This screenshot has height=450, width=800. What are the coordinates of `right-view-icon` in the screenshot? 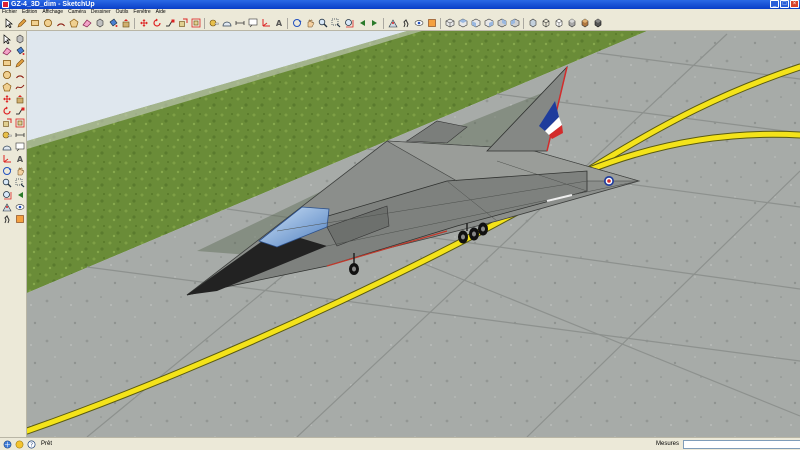 It's located at (488, 23).